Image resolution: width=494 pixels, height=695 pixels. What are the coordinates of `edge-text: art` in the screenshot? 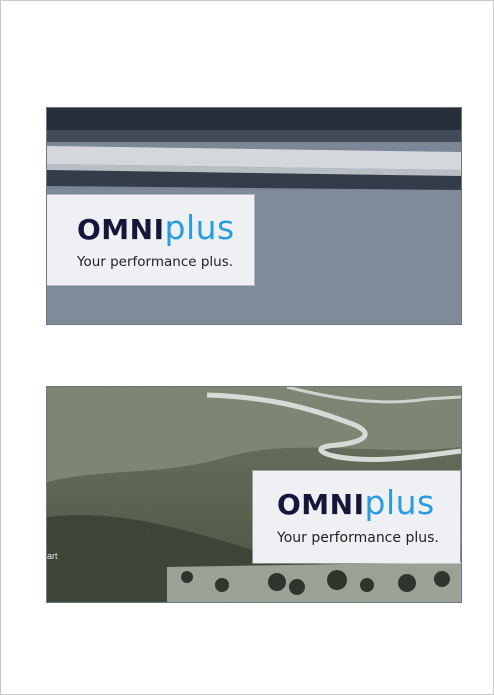 It's located at (52, 556).